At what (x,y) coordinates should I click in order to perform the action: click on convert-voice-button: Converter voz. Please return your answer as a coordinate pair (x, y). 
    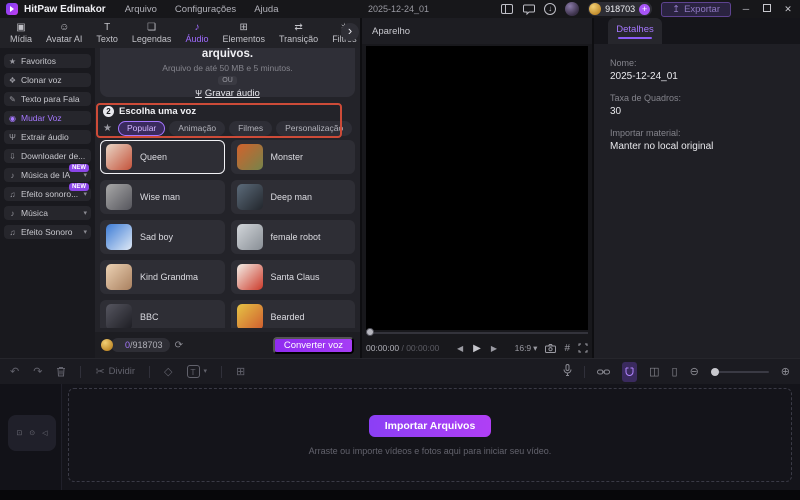
    Looking at the image, I should click on (313, 345).